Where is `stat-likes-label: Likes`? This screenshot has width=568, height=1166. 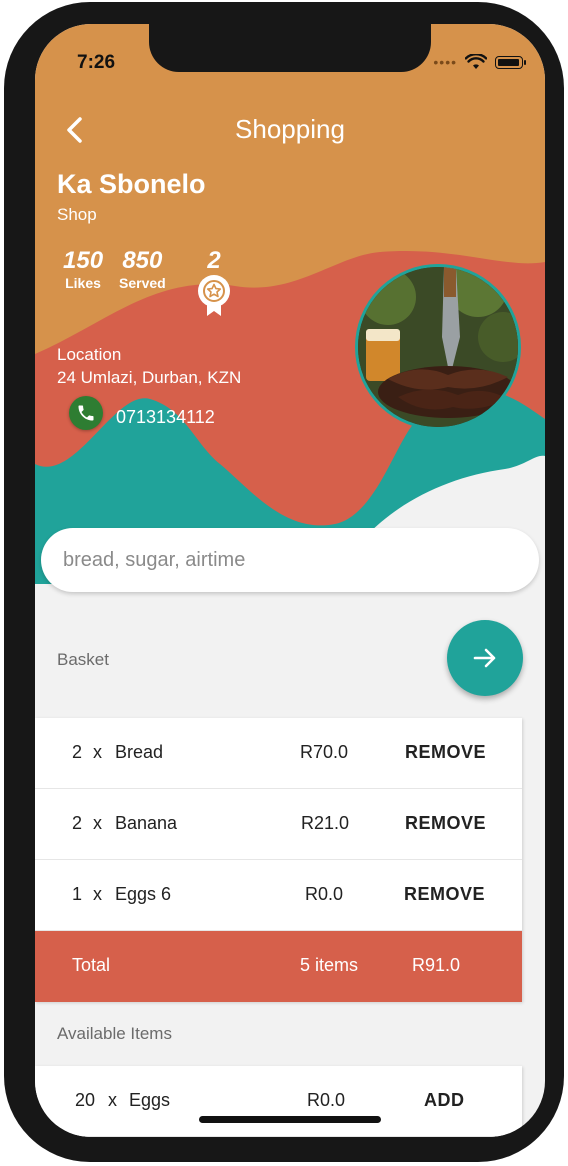 stat-likes-label: Likes is located at coordinates (83, 283).